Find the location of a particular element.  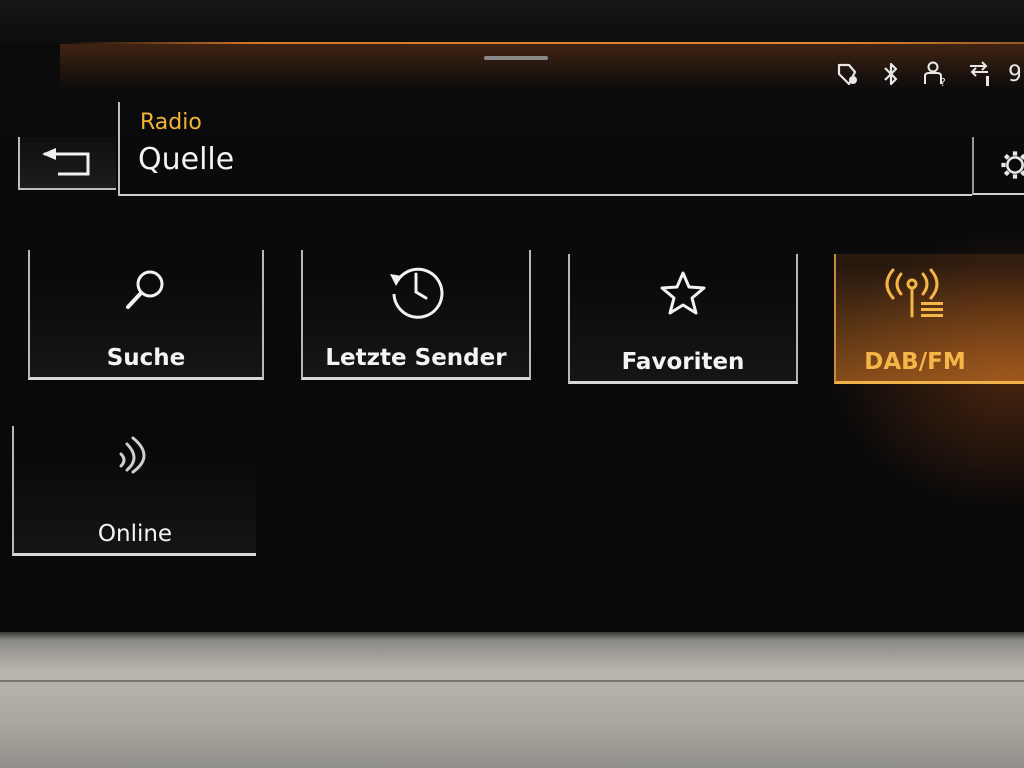

clock-display: 9 is located at coordinates (1014, 74).